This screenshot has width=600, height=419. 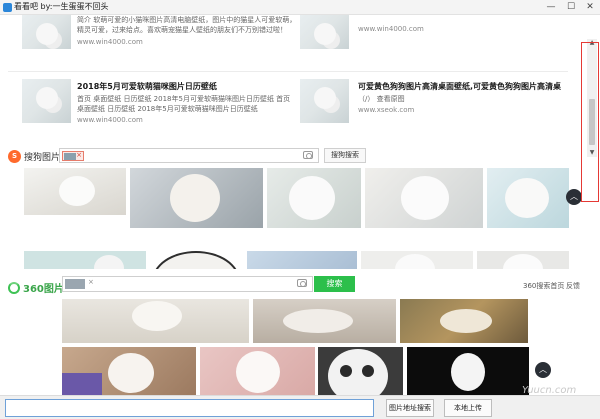 I want to click on result-card: www.win4000.com, so click(x=430, y=35).